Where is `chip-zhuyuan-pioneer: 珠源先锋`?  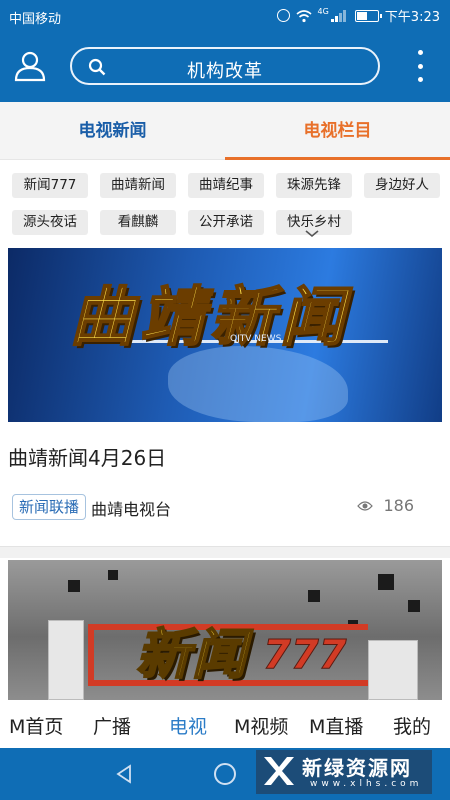 chip-zhuyuan-pioneer: 珠源先锋 is located at coordinates (314, 185).